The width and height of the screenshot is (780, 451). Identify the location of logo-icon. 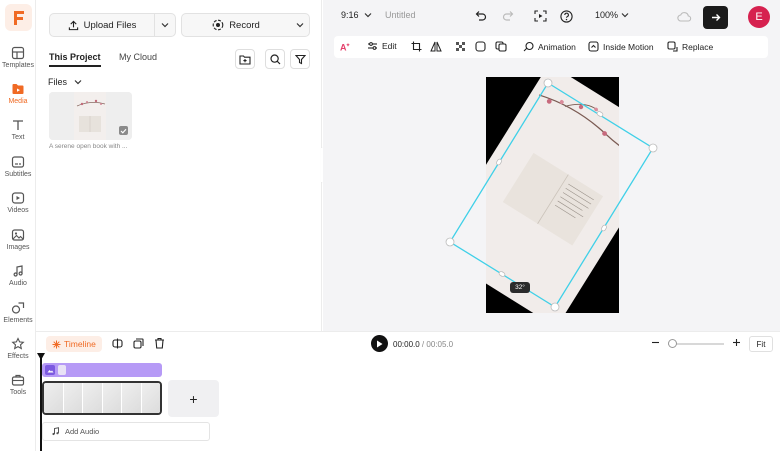
(18, 17).